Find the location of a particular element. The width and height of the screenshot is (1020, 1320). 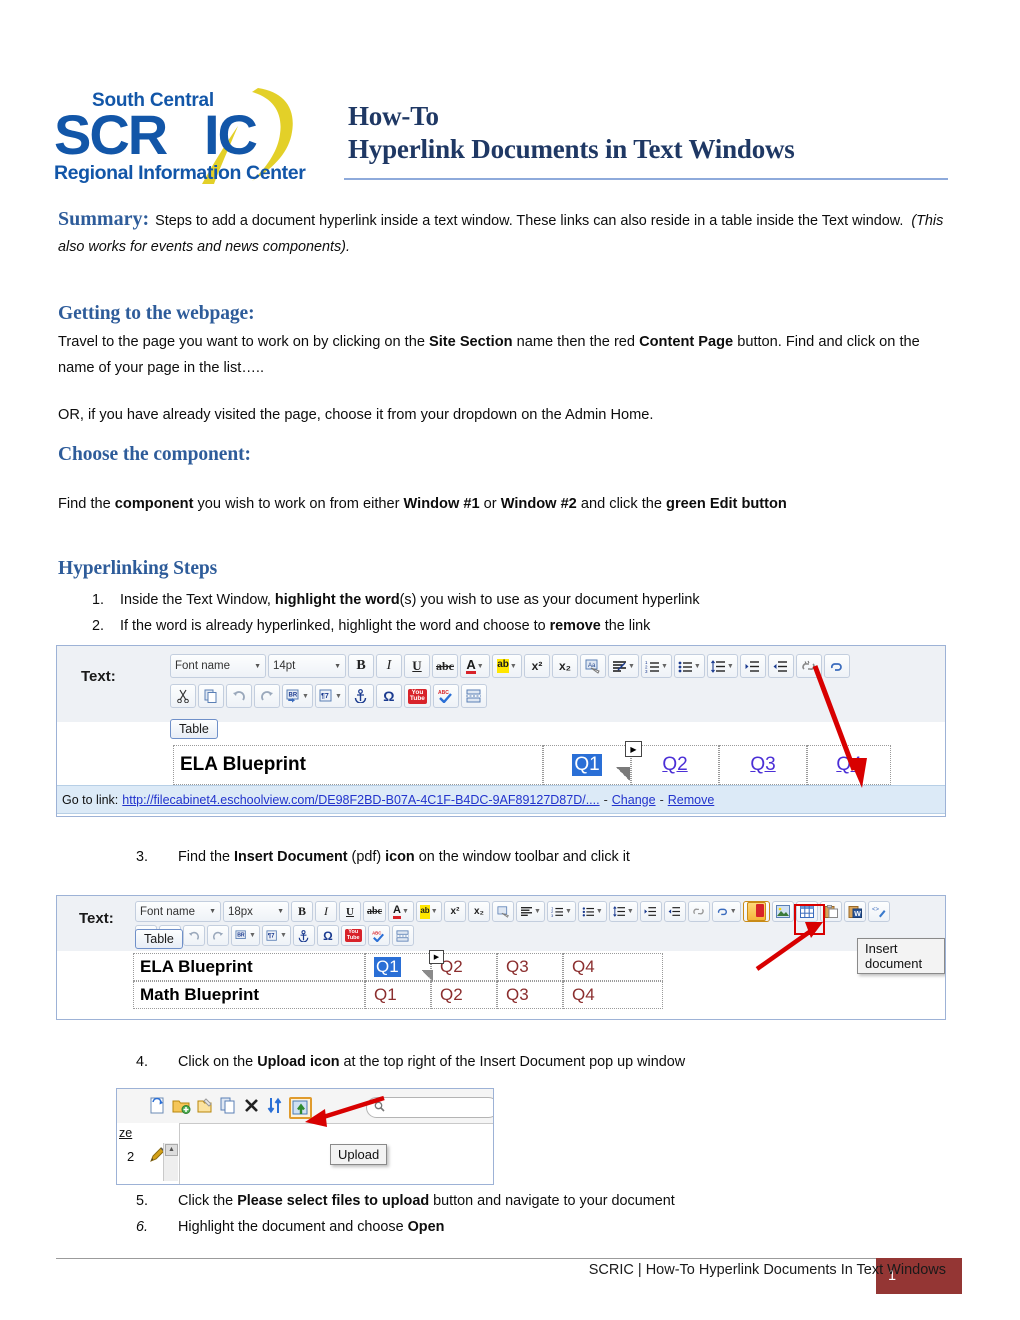

copy-icon is located at coordinates (211, 696).